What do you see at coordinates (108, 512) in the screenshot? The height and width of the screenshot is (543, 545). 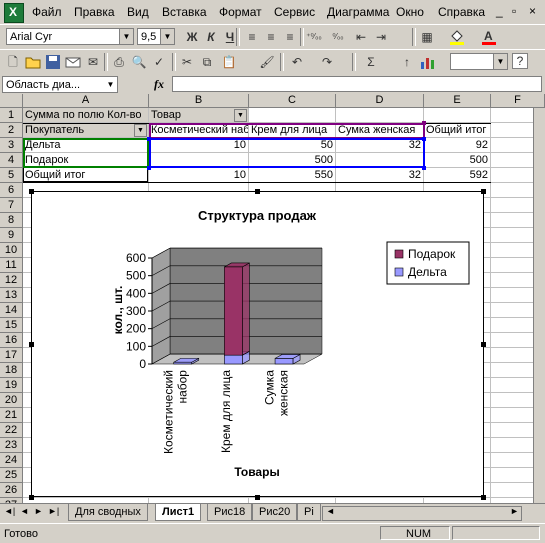 I see `sheet-tab: Для сводных` at bounding box center [108, 512].